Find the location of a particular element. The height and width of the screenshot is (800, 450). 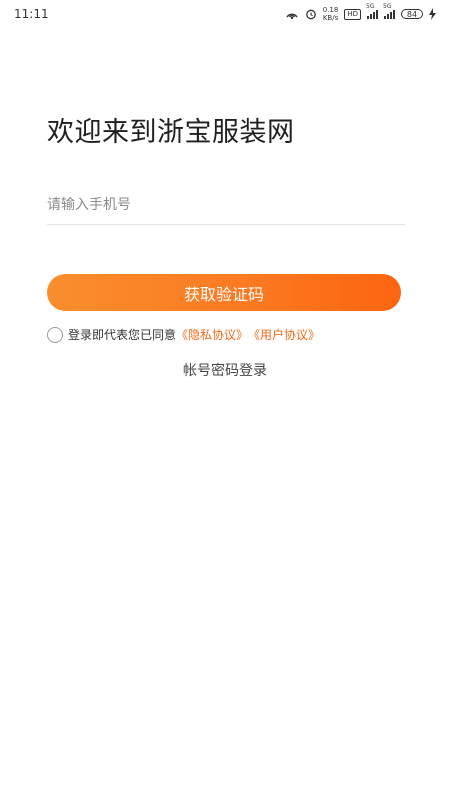

network-speed-value: 0.18 is located at coordinates (330, 10).